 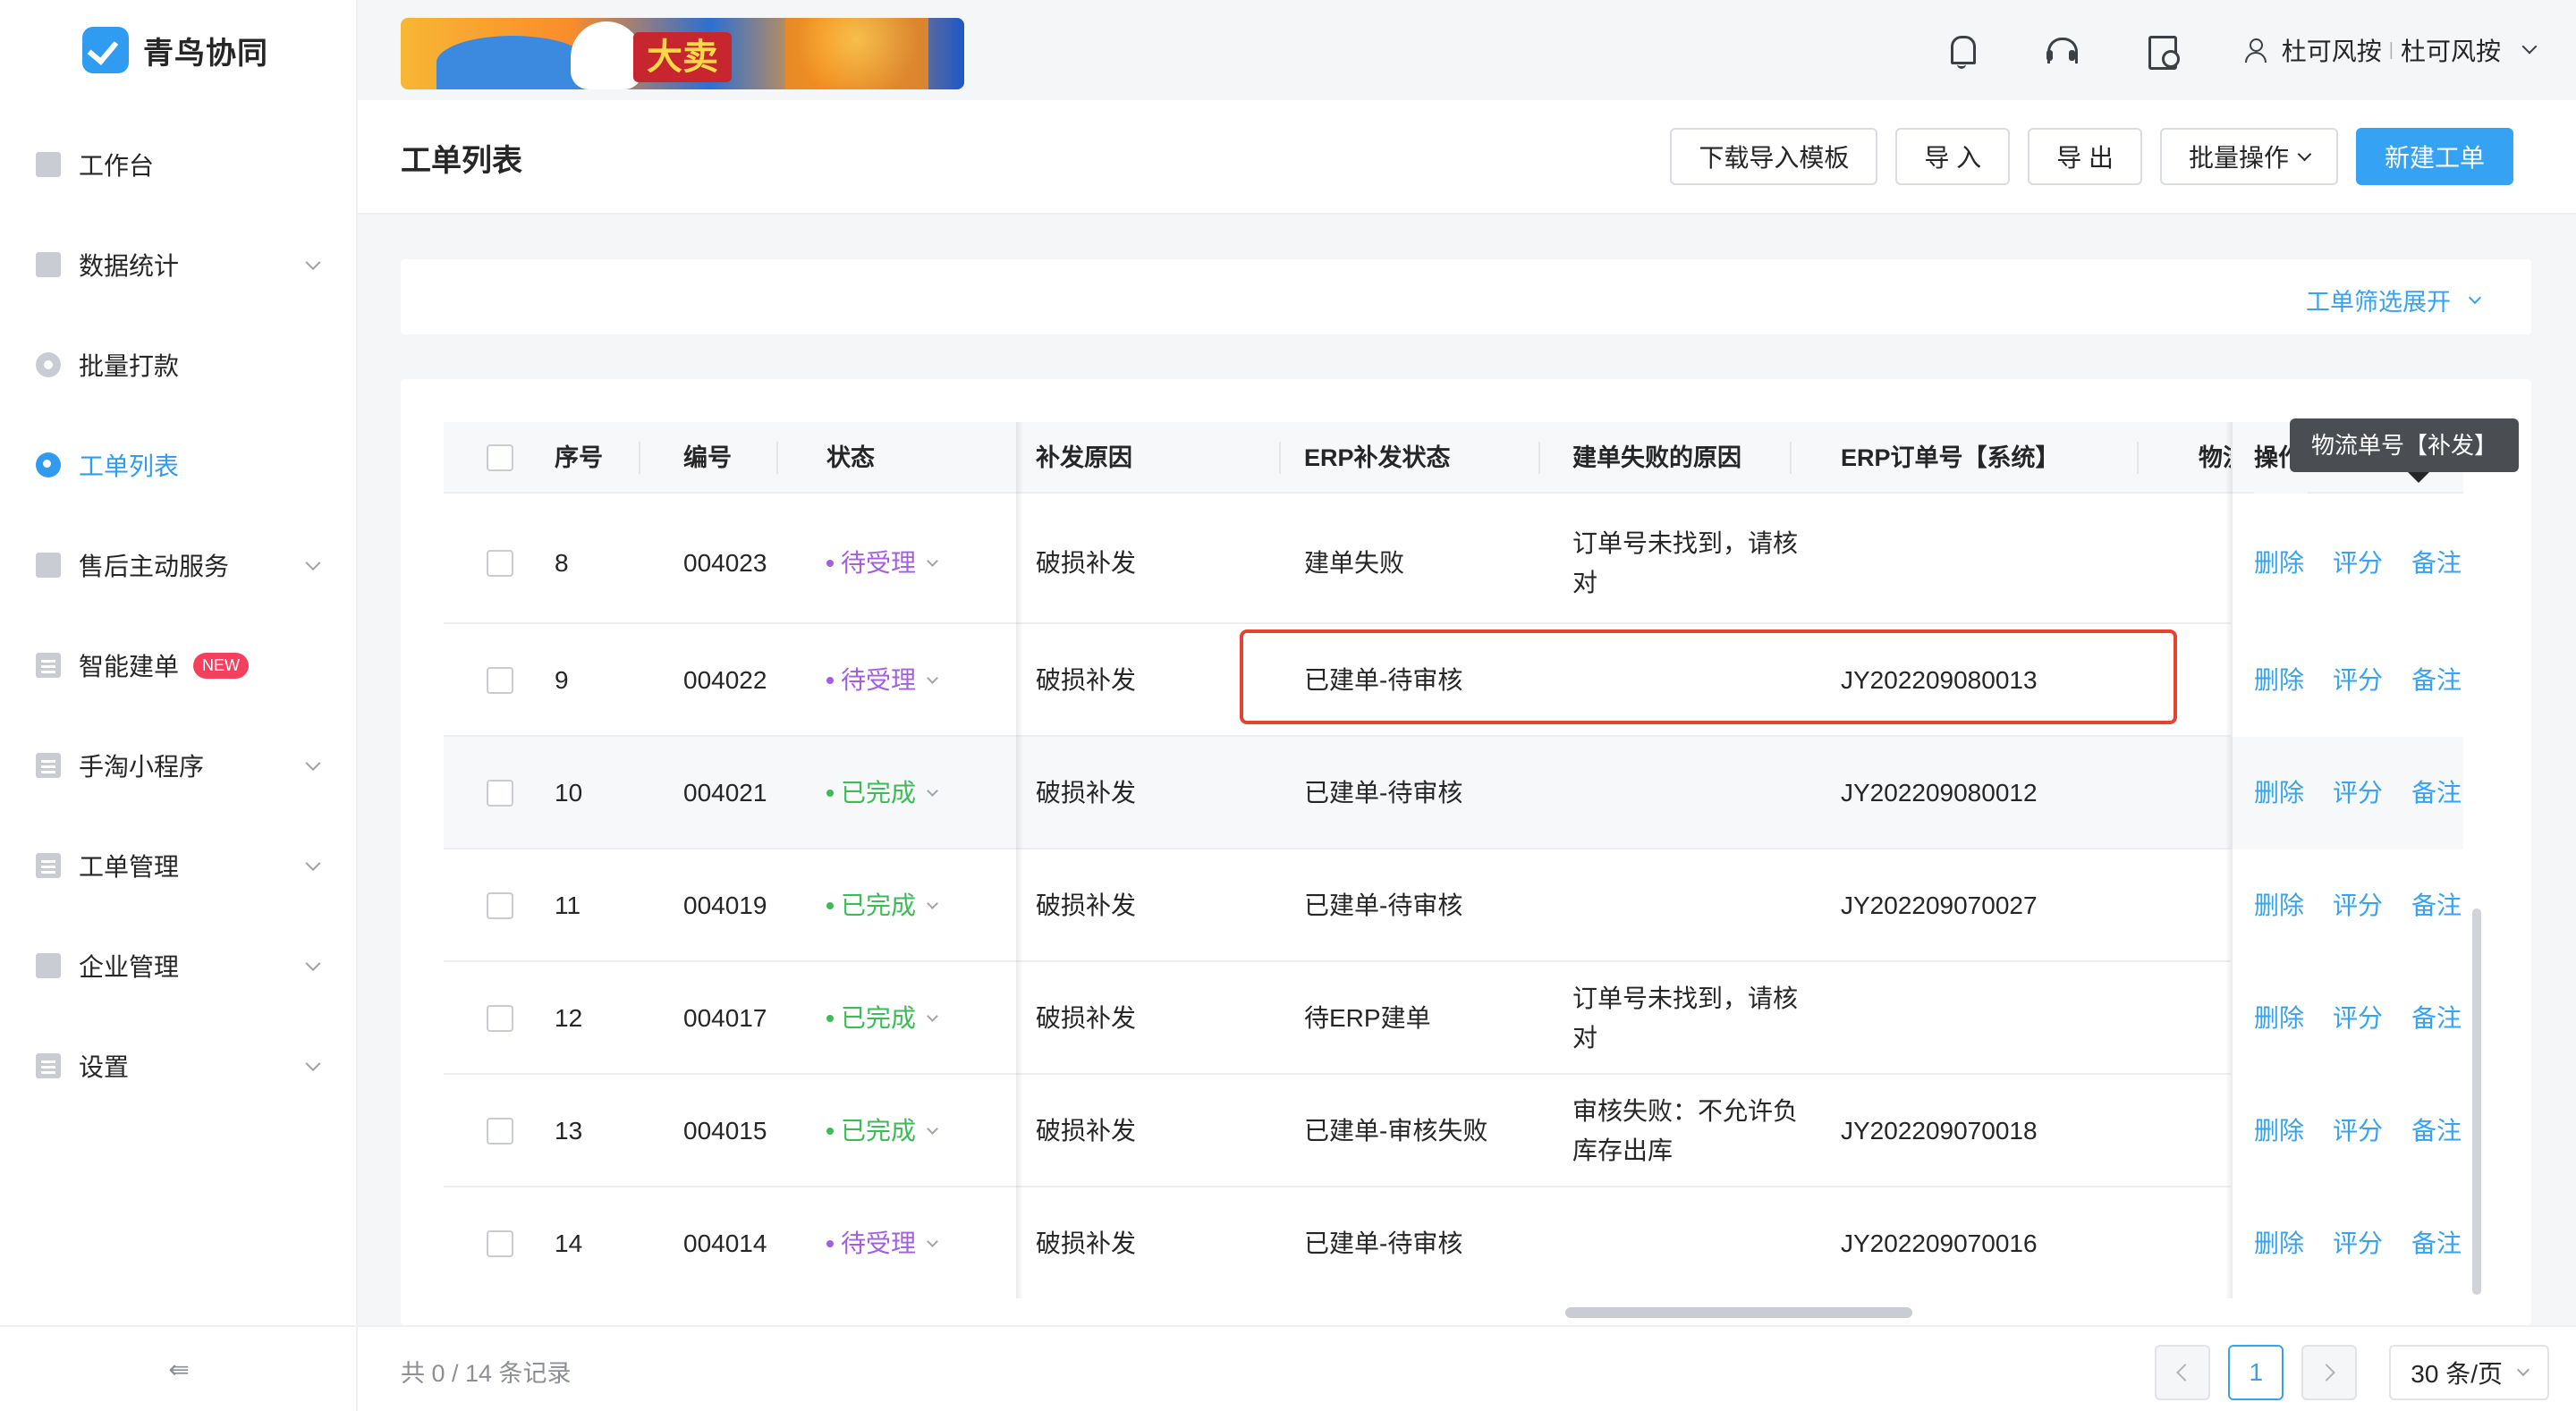 What do you see at coordinates (606, 55) in the screenshot?
I see `lucky-cat-image` at bounding box center [606, 55].